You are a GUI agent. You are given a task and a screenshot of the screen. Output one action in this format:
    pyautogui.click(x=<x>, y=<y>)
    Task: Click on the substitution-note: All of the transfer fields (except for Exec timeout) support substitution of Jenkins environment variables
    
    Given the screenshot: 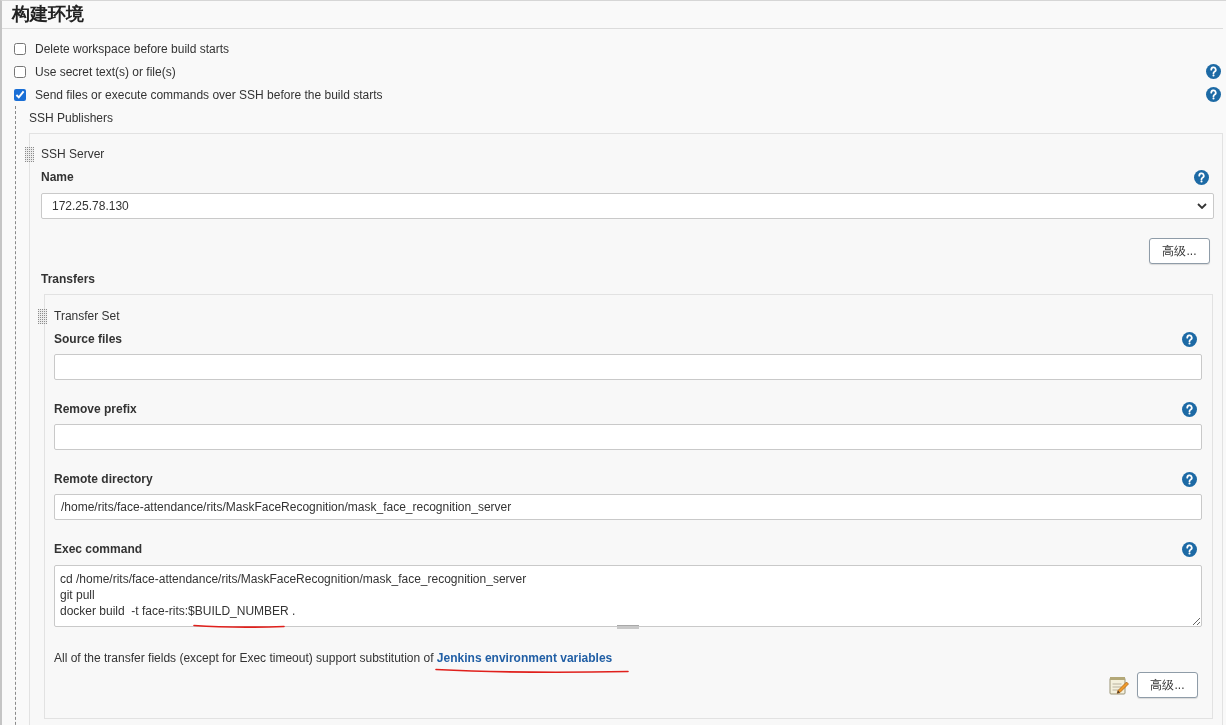 What is the action you would take?
    pyautogui.click(x=628, y=658)
    